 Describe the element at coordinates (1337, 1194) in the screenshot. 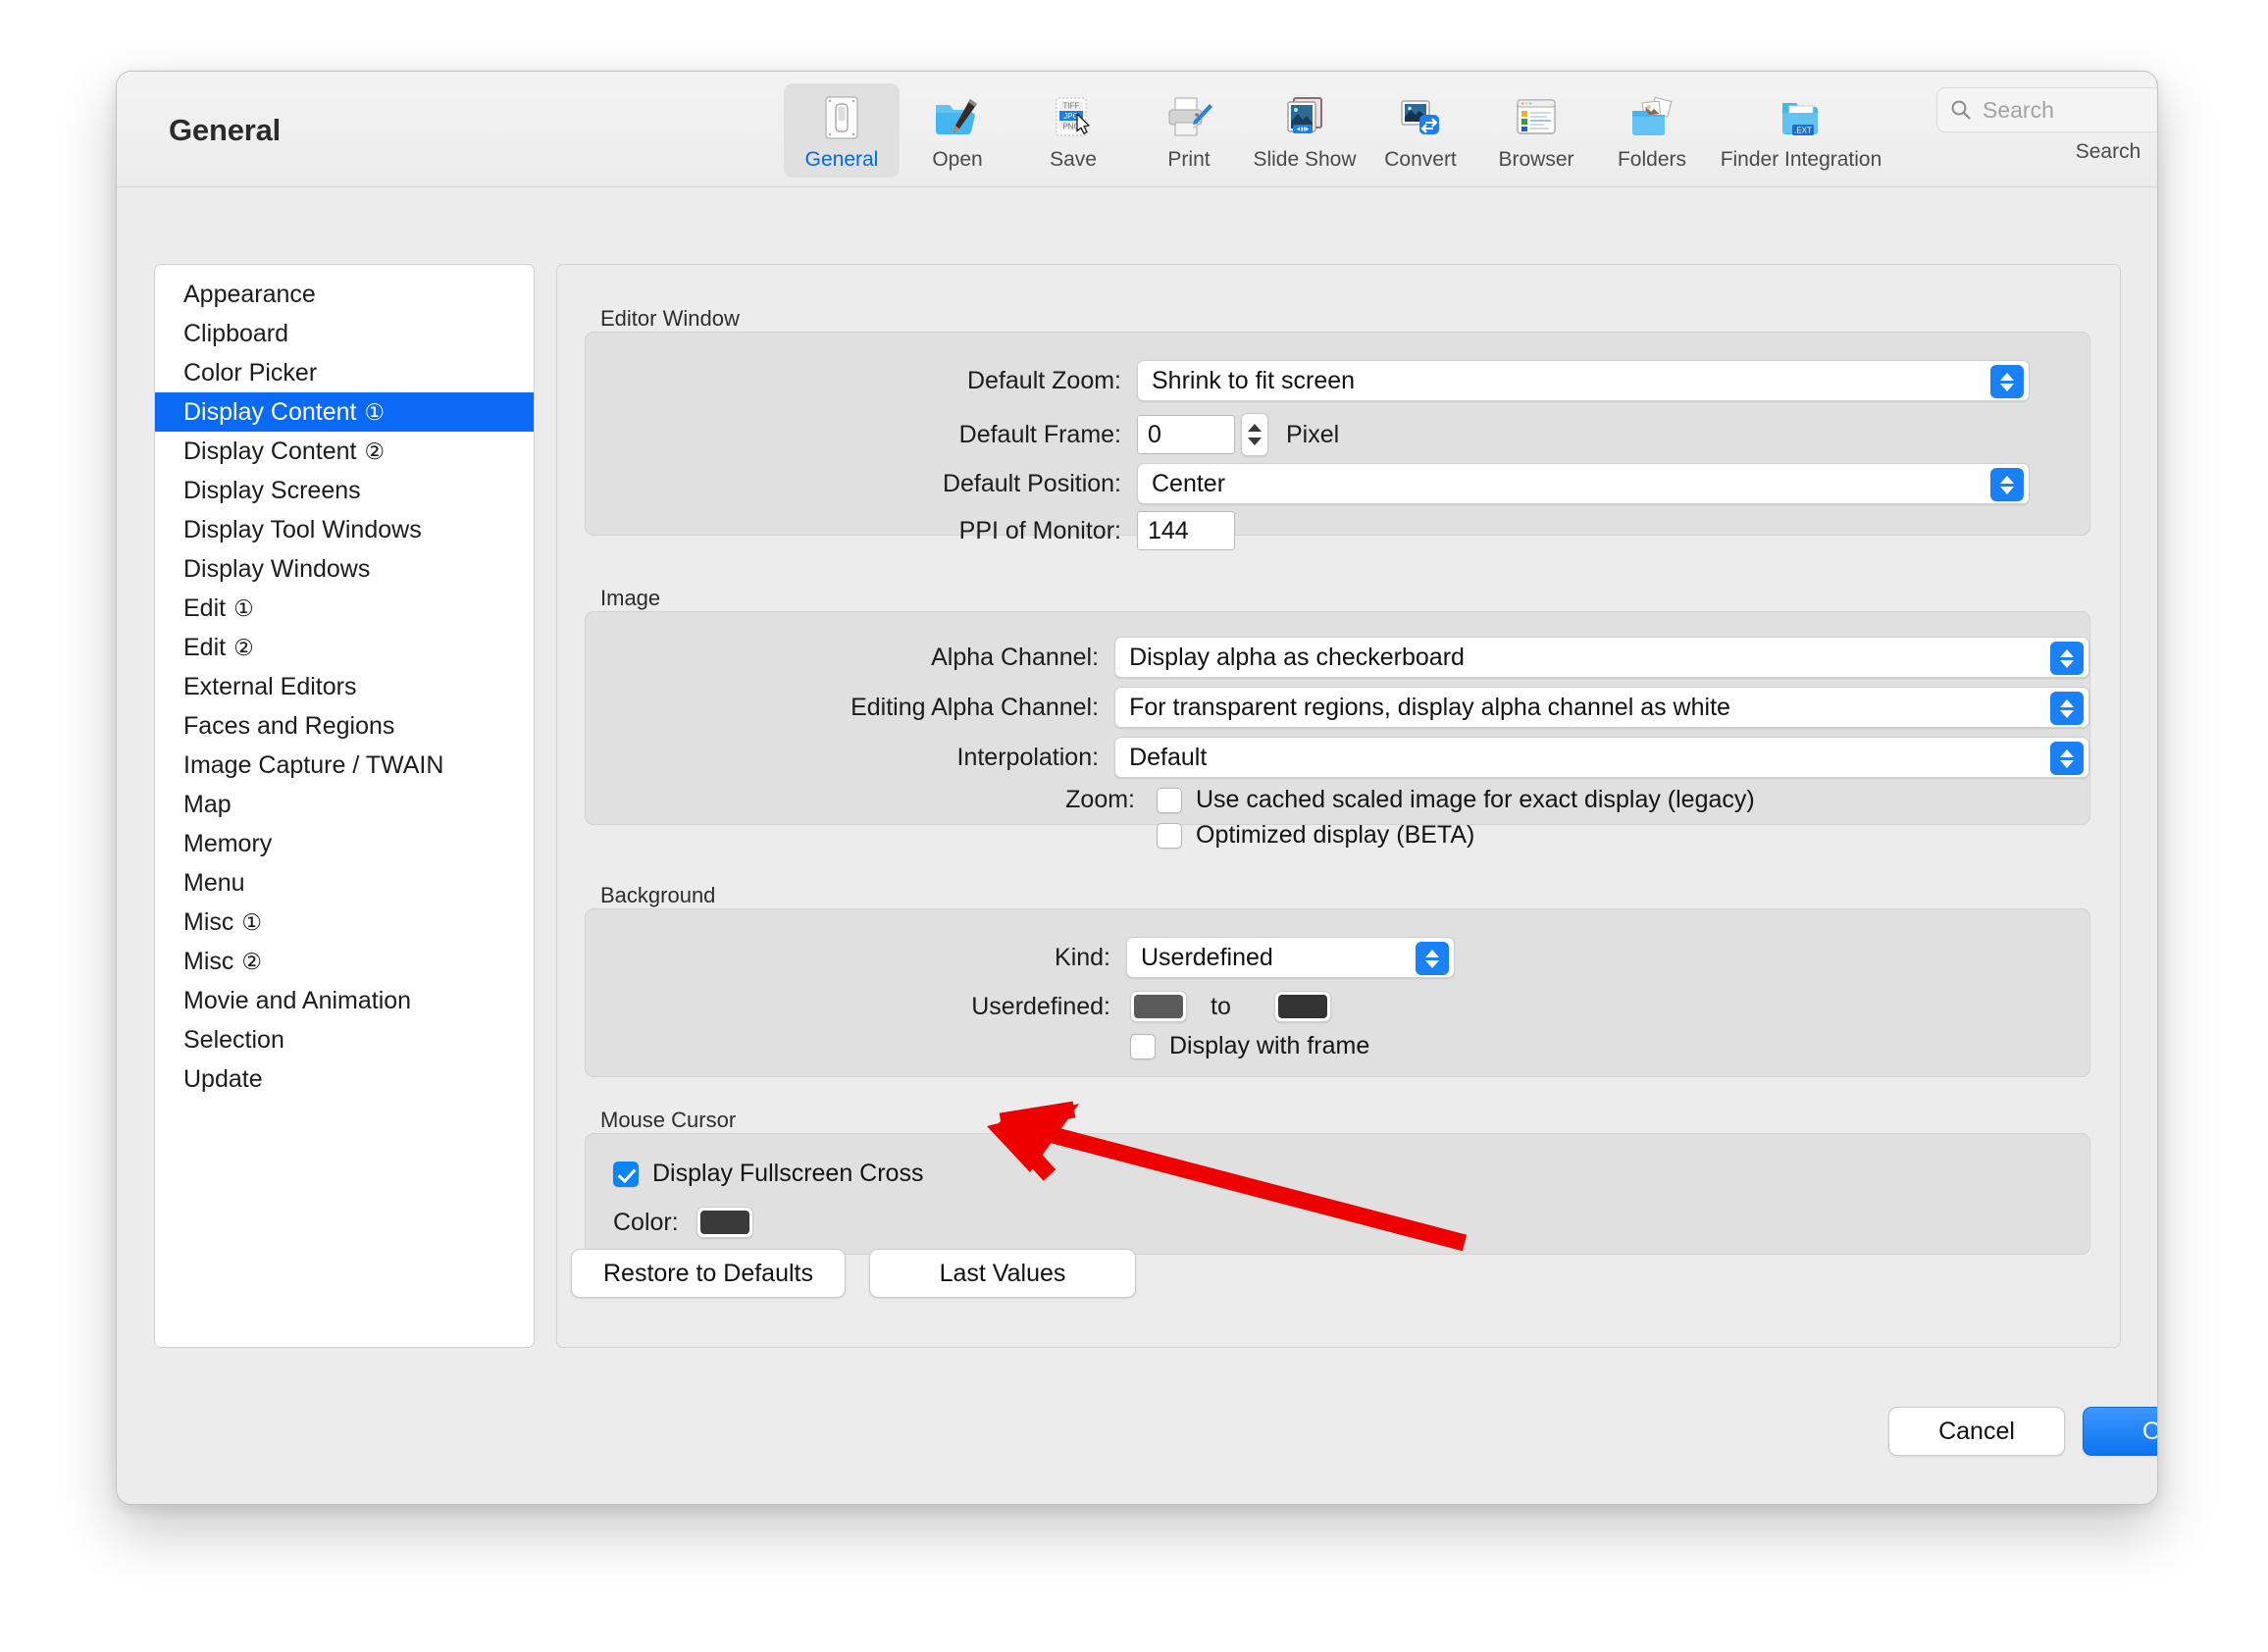

I see `group-mouse-cursor: Display Fullscreen Cross Color:` at that location.